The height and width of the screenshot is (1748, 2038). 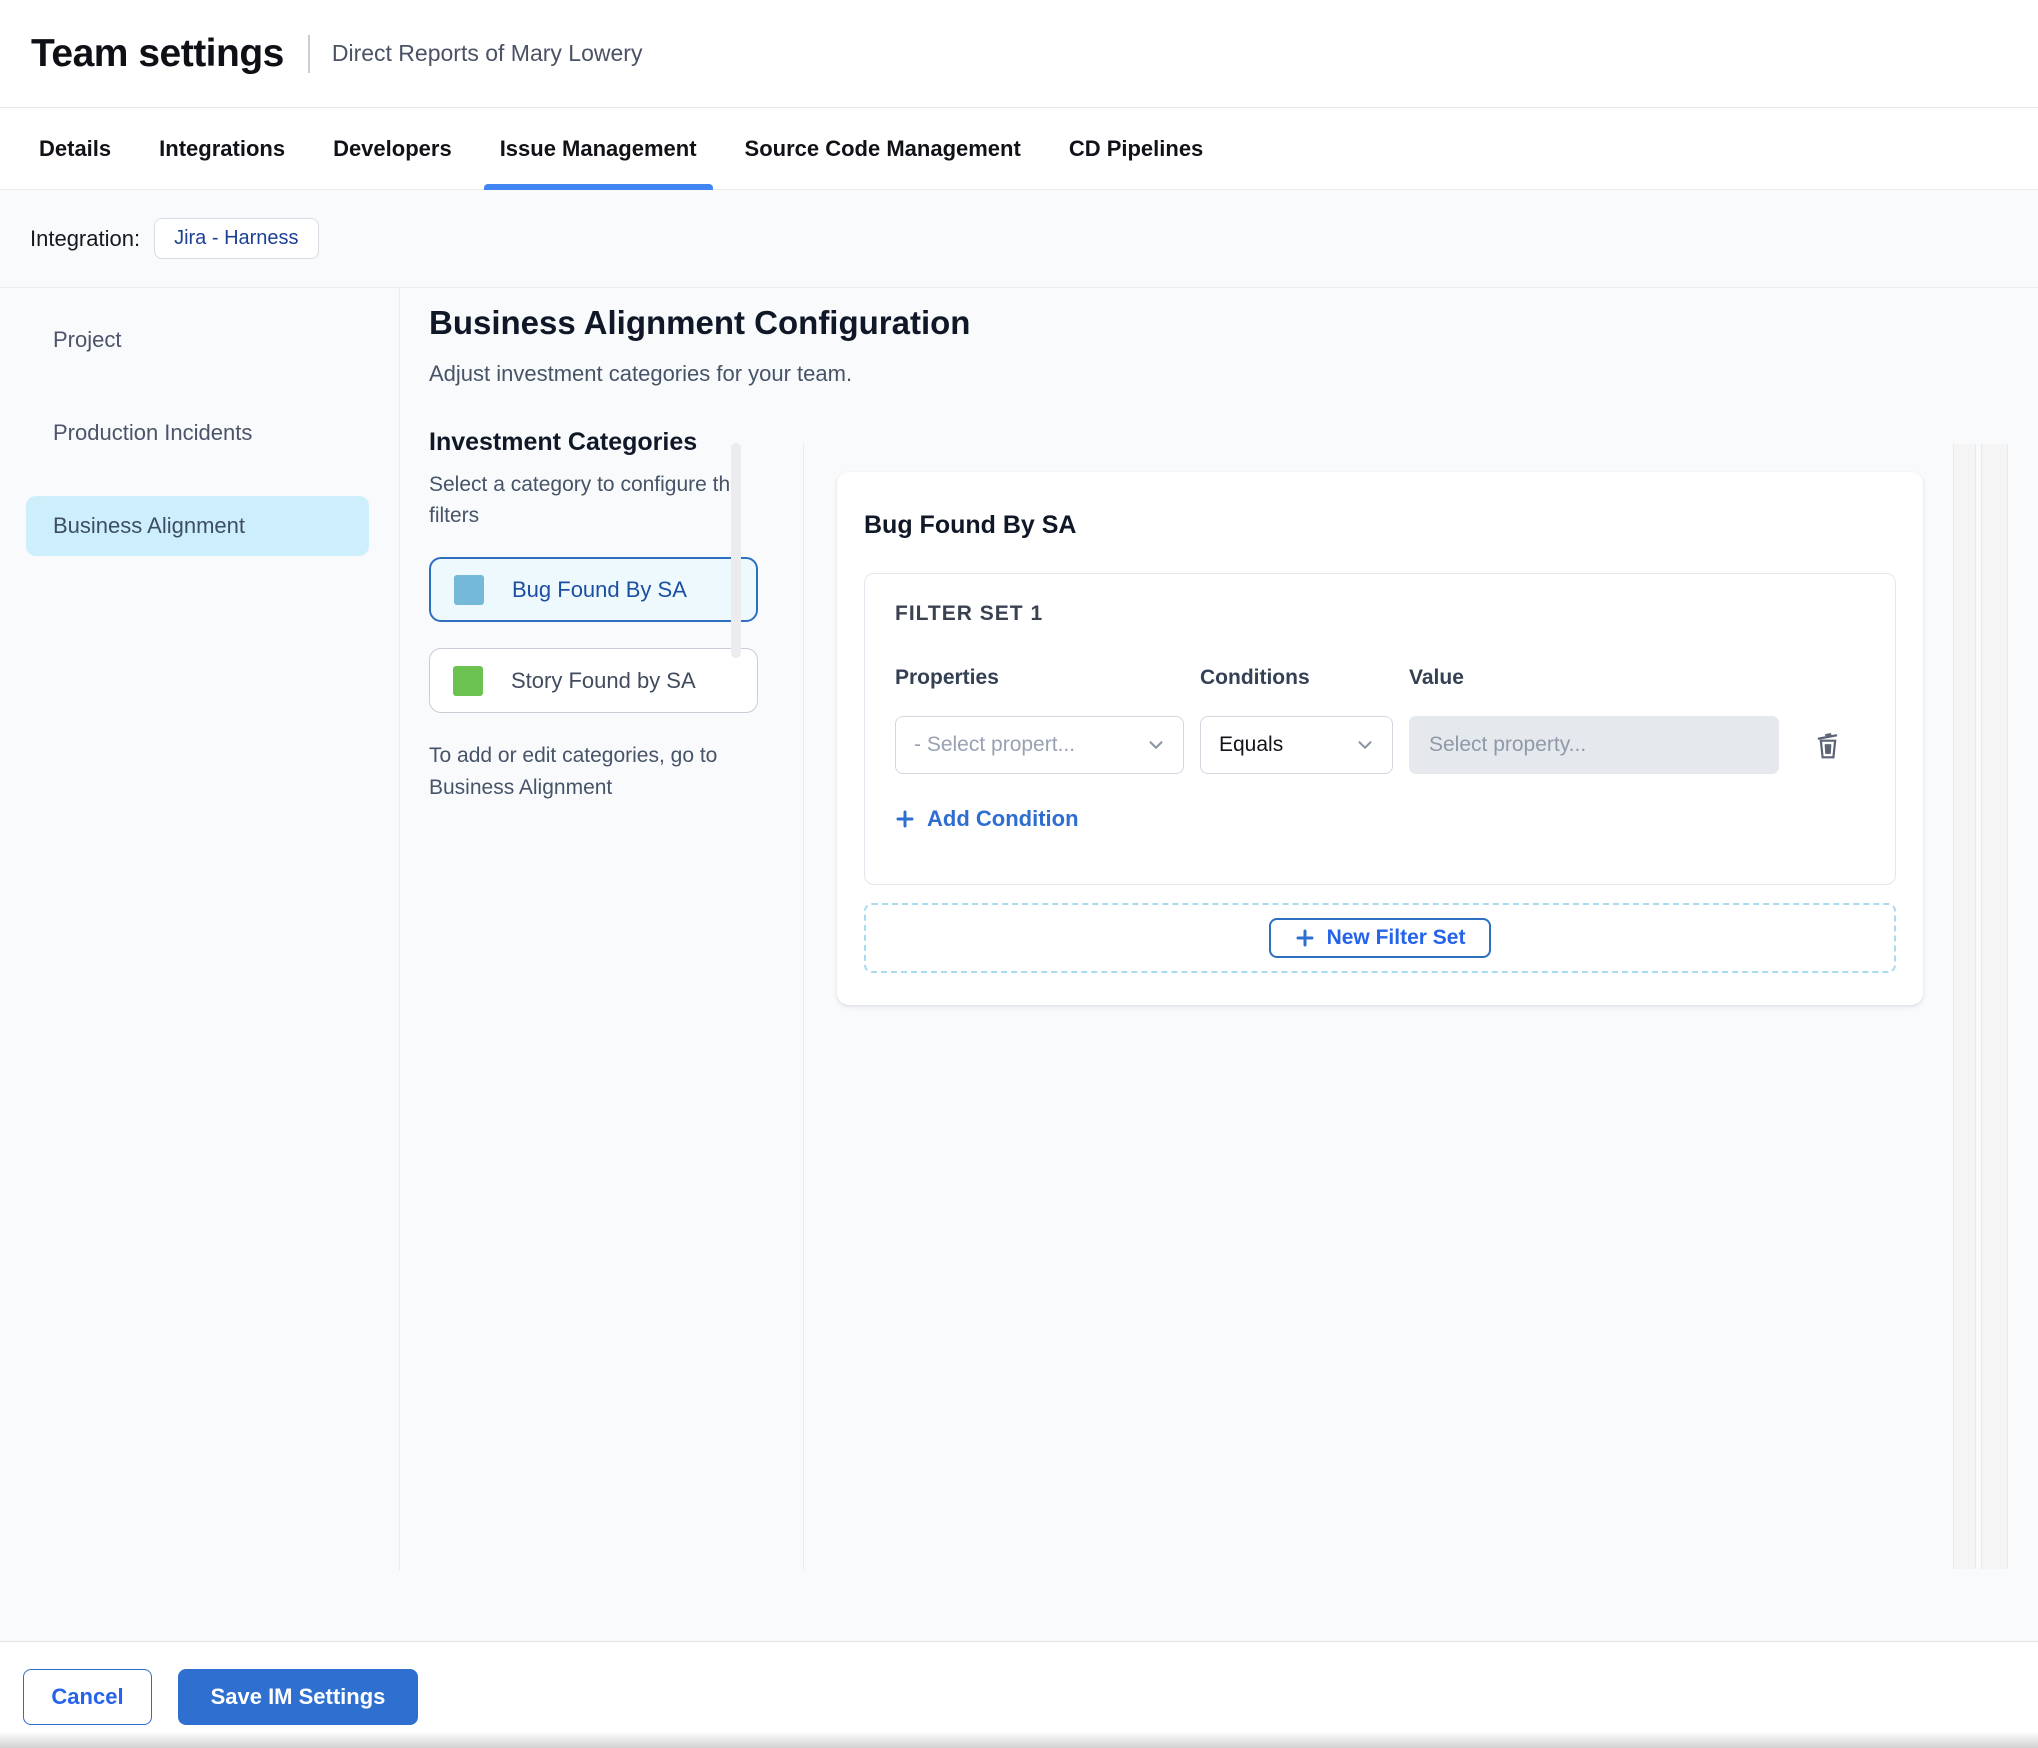 I want to click on filter-columns-header: Properties Conditions Value, so click(x=1380, y=678).